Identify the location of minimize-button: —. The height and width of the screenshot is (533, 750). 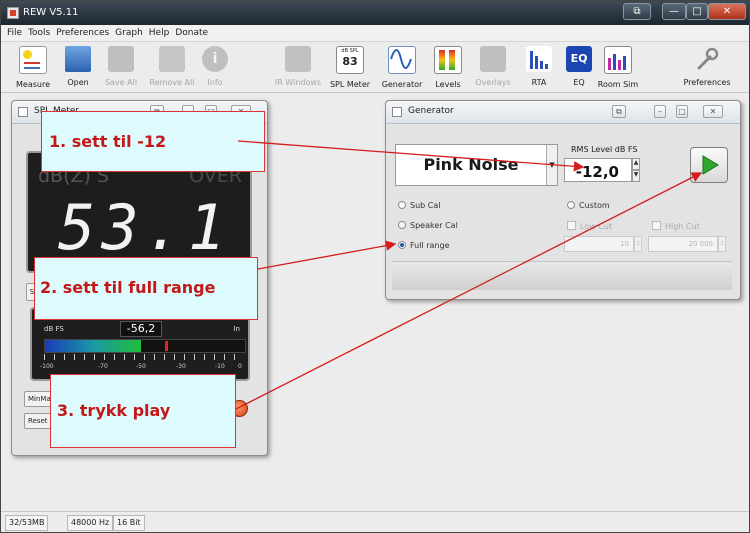
(674, 11).